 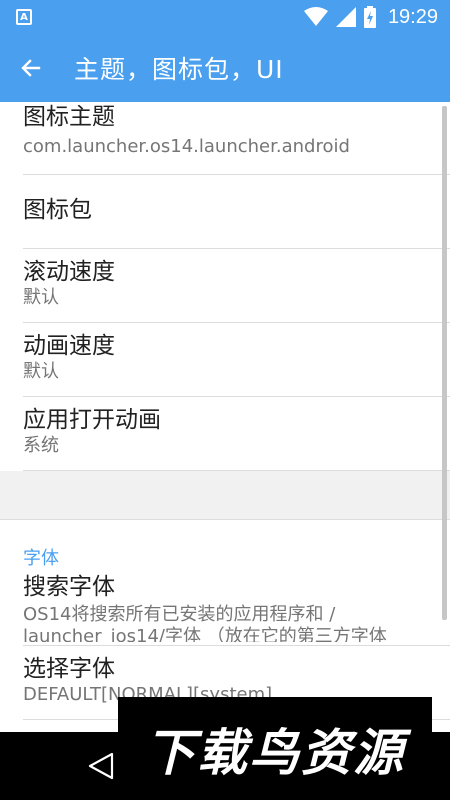 What do you see at coordinates (225, 495) in the screenshot?
I see `section-gap` at bounding box center [225, 495].